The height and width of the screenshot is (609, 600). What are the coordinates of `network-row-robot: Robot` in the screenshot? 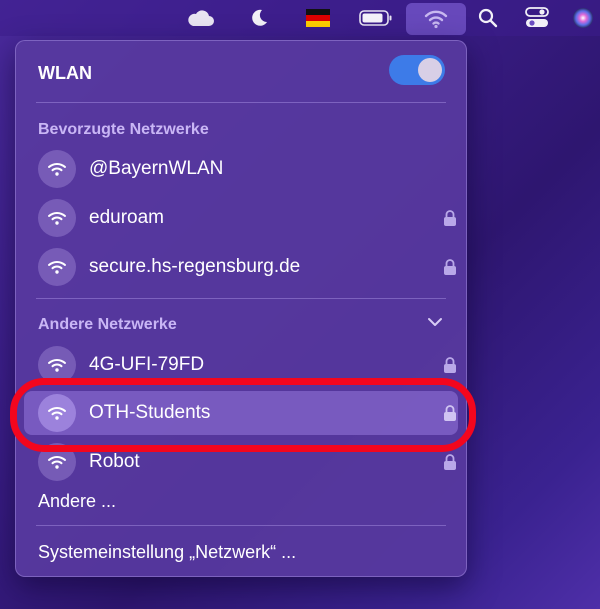 It's located at (241, 462).